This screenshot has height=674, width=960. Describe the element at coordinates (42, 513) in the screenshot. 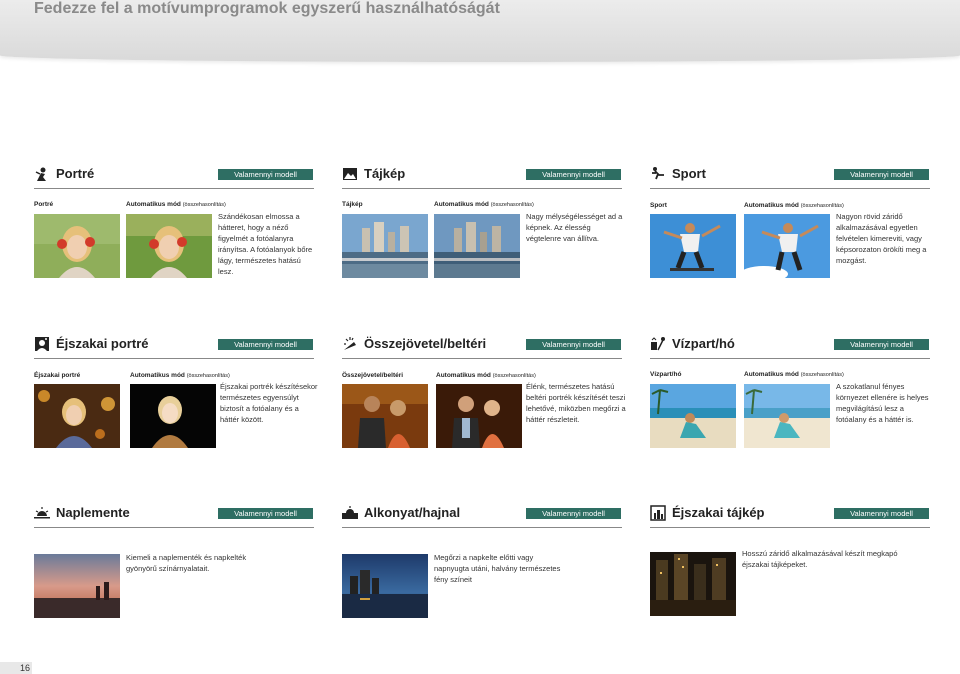

I see `sunset-icon` at that location.